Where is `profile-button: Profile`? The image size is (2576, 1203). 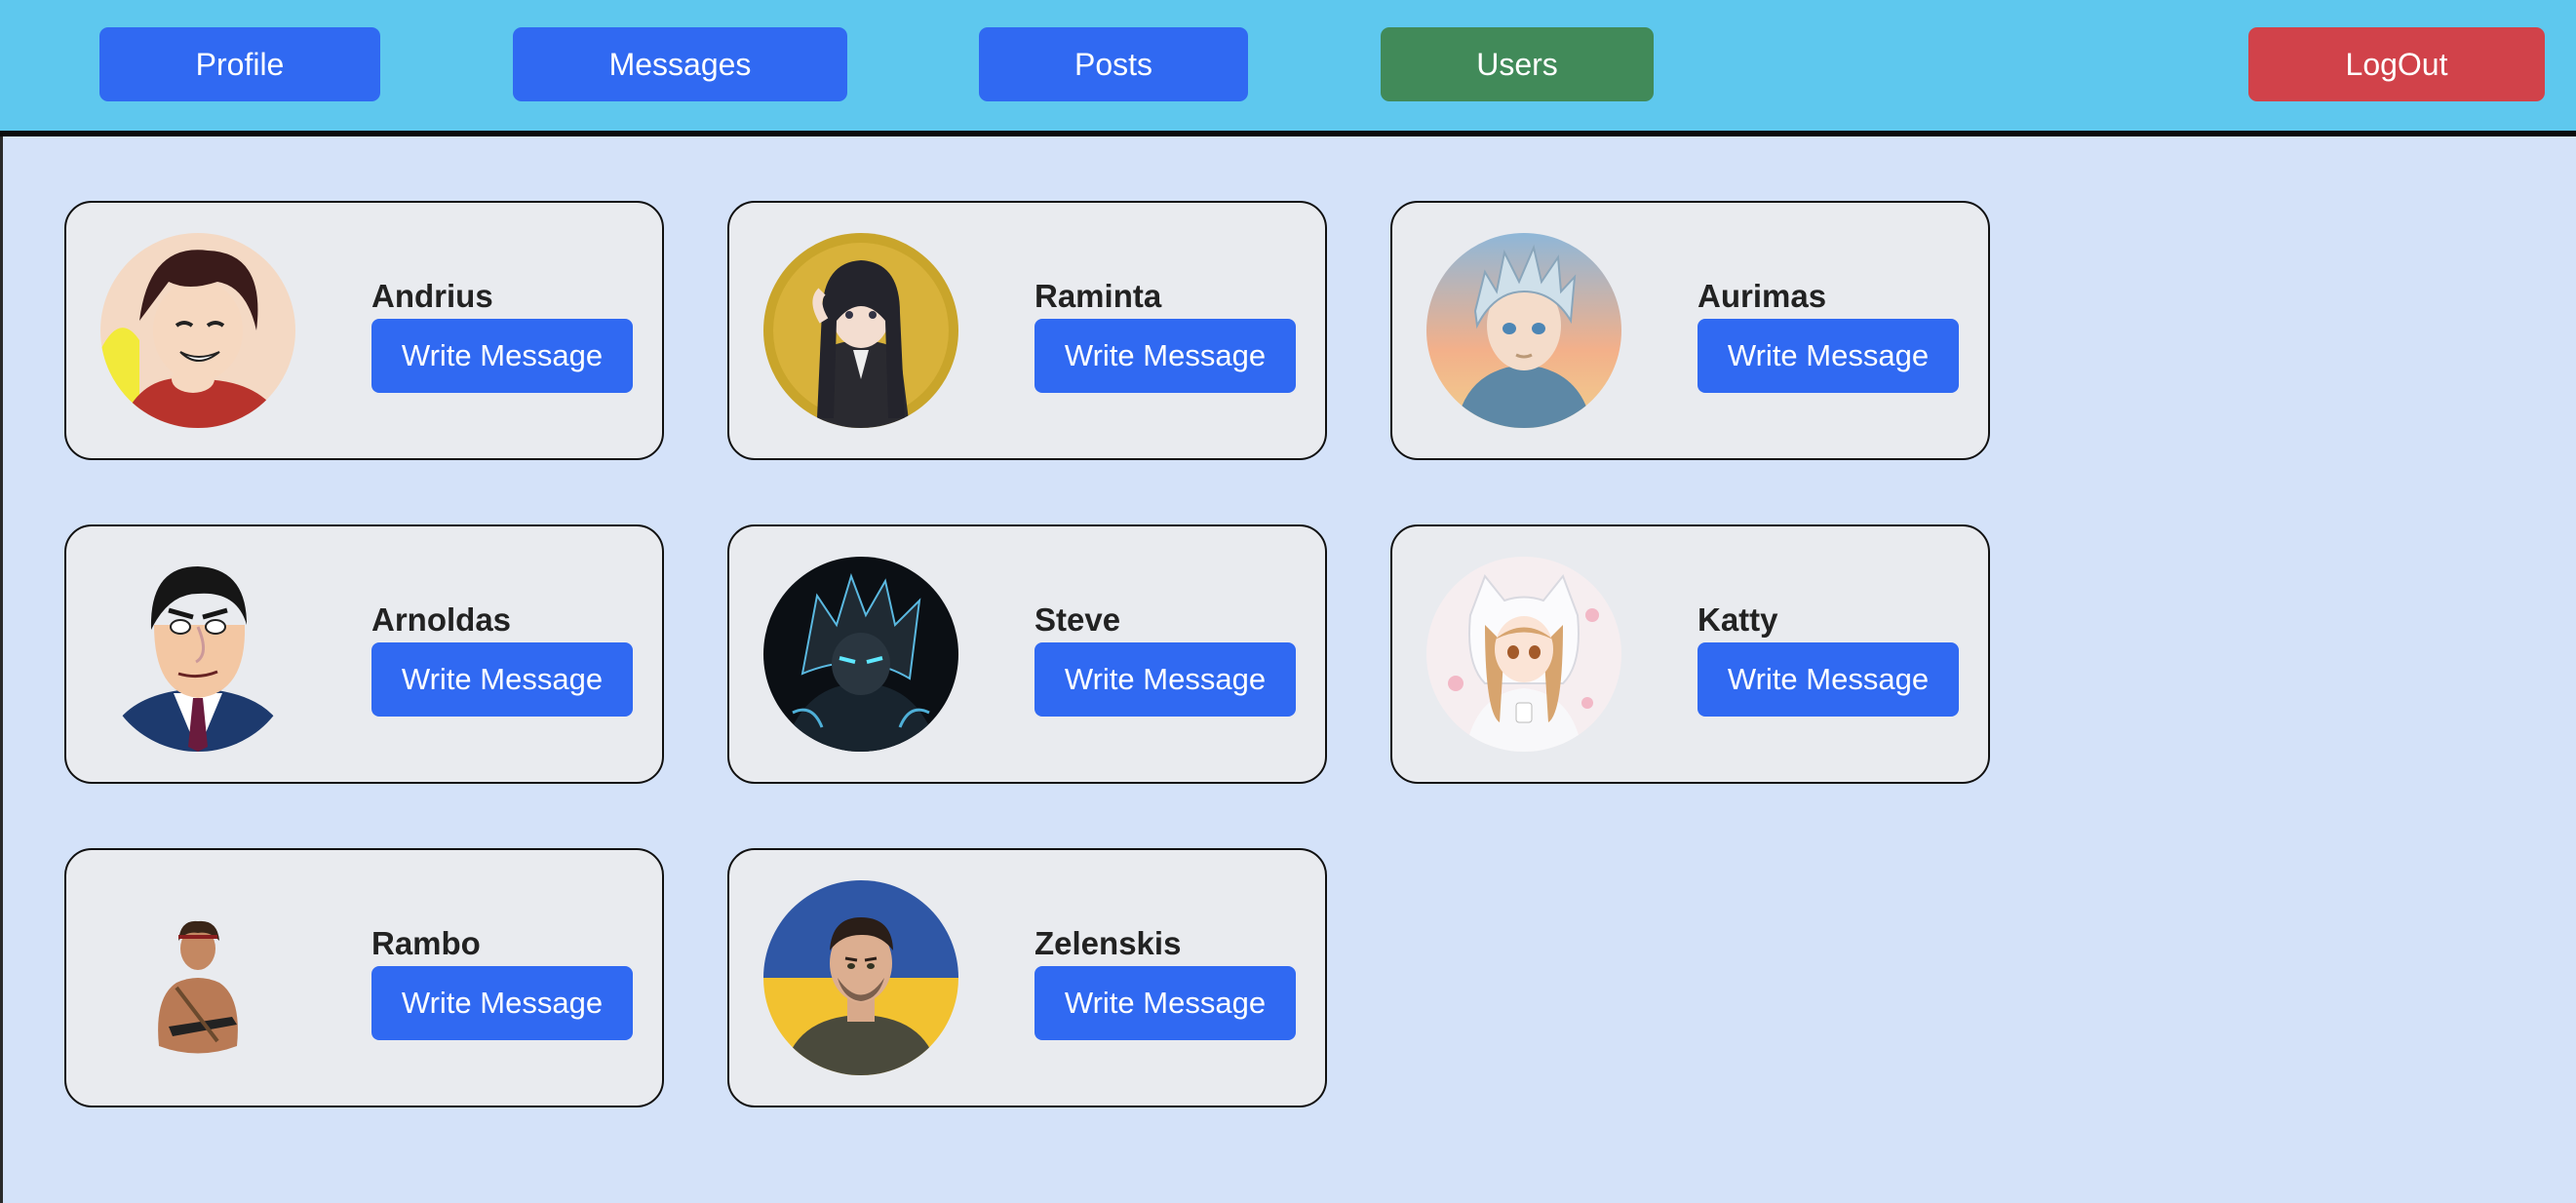
profile-button: Profile is located at coordinates (239, 64).